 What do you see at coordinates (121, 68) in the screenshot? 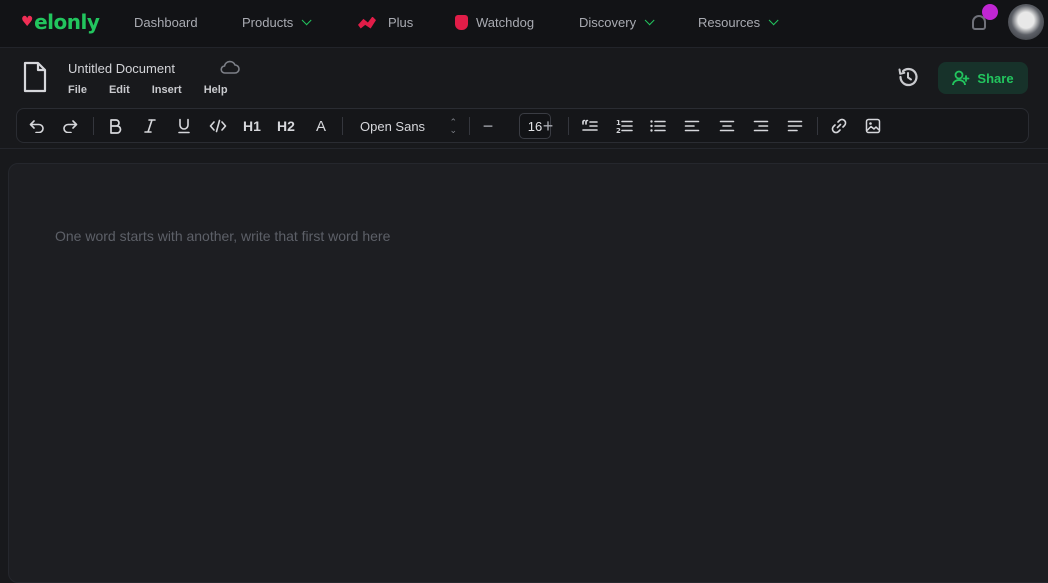
I see `document-title: Untitled Document` at bounding box center [121, 68].